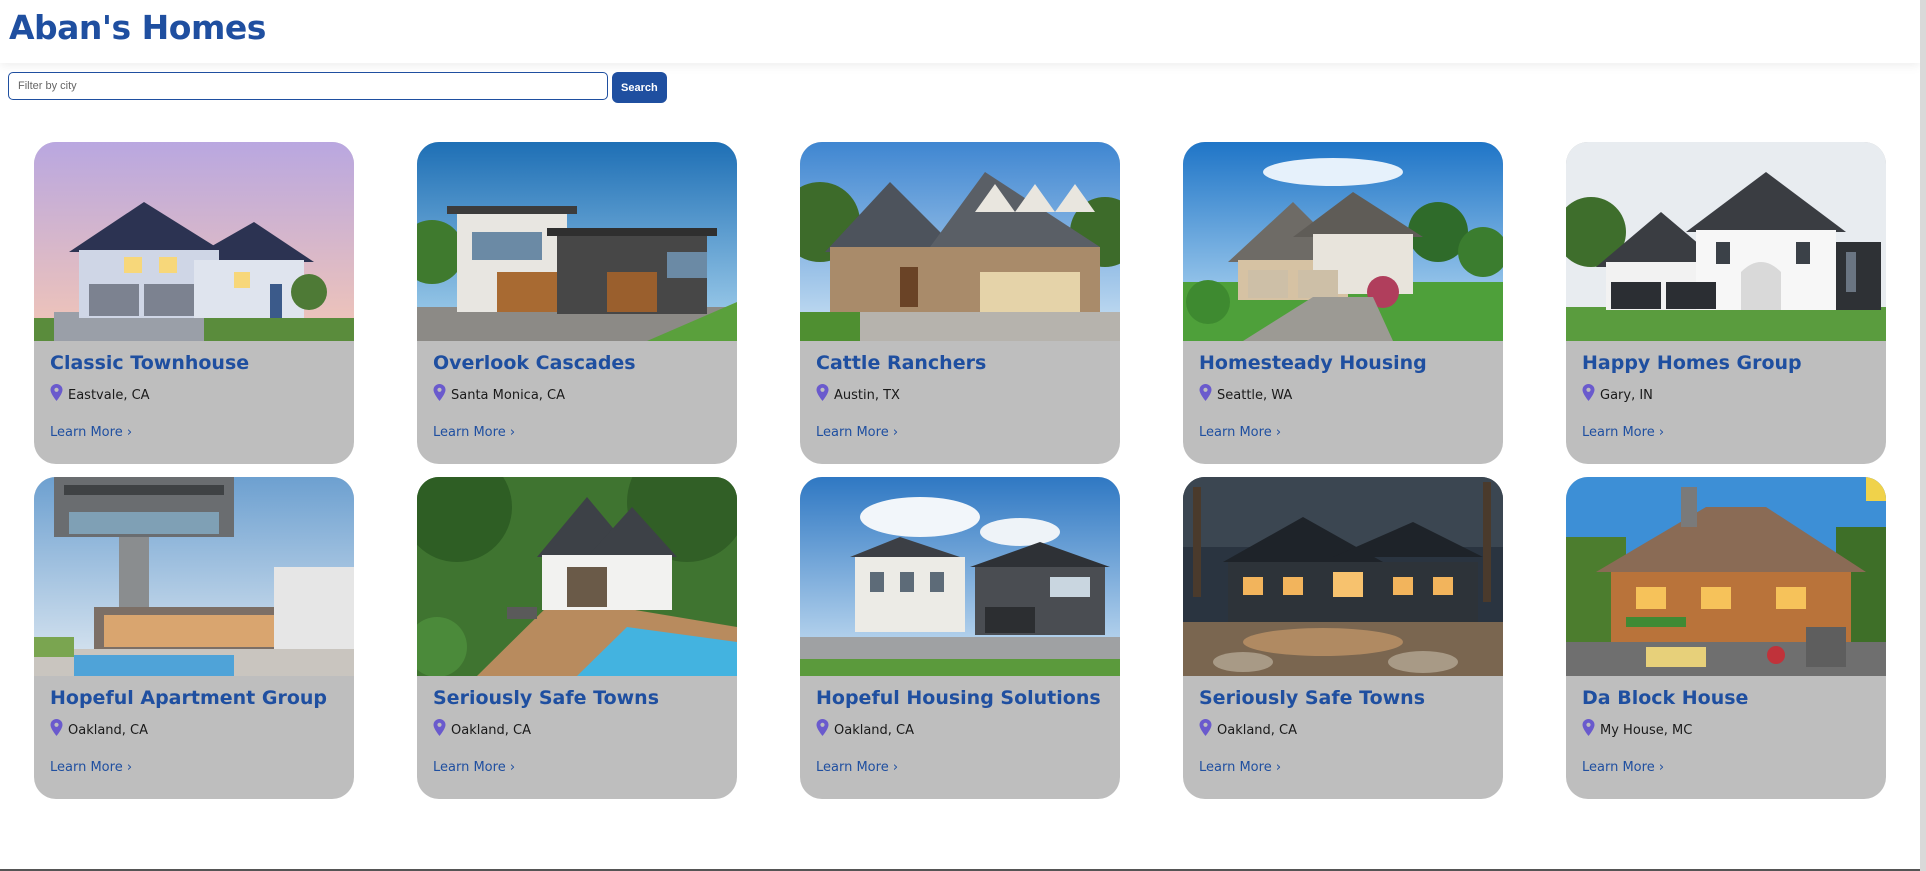 Image resolution: width=1926 pixels, height=871 pixels. What do you see at coordinates (508, 395) in the screenshot?
I see `home-city: Santa Monica, CA` at bounding box center [508, 395].